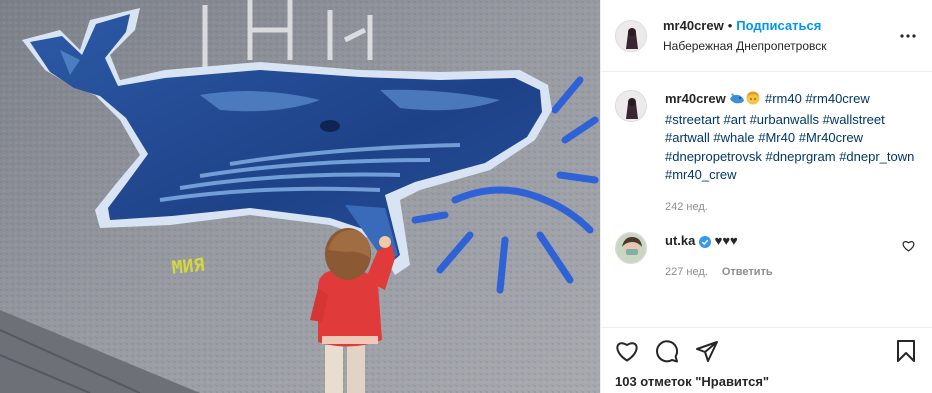  Describe the element at coordinates (753, 100) in the screenshot. I see `child-emoji` at that location.